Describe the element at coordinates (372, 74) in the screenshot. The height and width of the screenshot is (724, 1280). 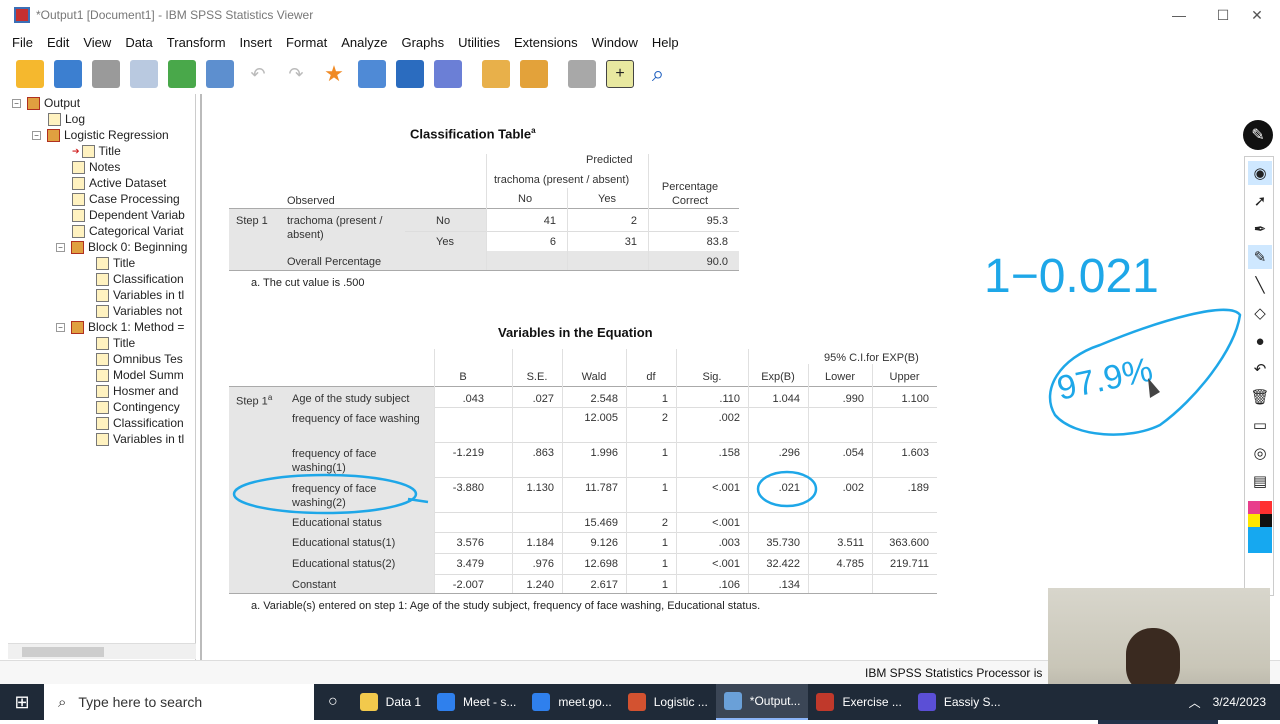
I see `goto-case-icon` at that location.